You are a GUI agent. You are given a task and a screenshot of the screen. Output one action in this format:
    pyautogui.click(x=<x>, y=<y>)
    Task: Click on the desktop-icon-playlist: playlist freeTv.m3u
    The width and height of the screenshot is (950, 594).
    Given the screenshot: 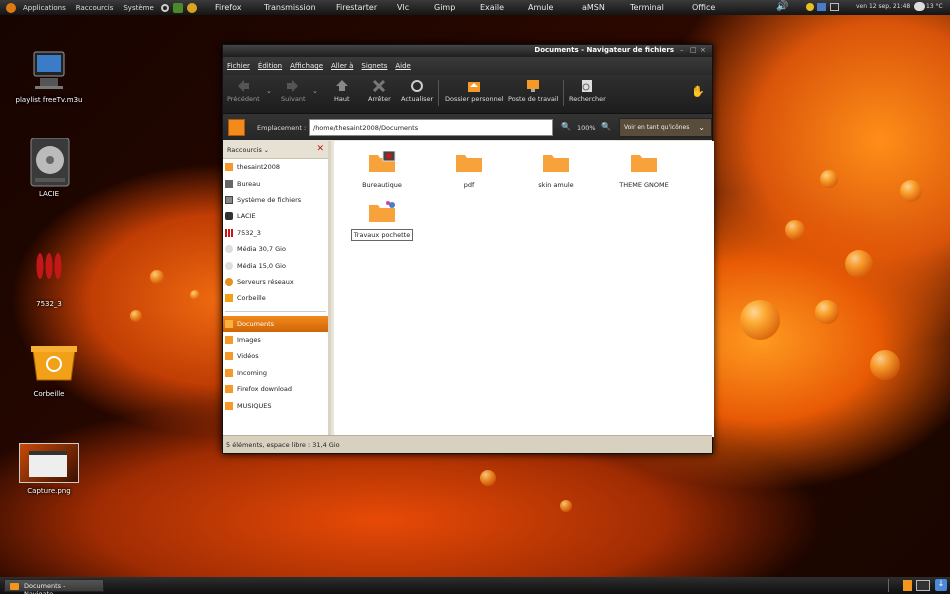 What is the action you would take?
    pyautogui.click(x=49, y=76)
    